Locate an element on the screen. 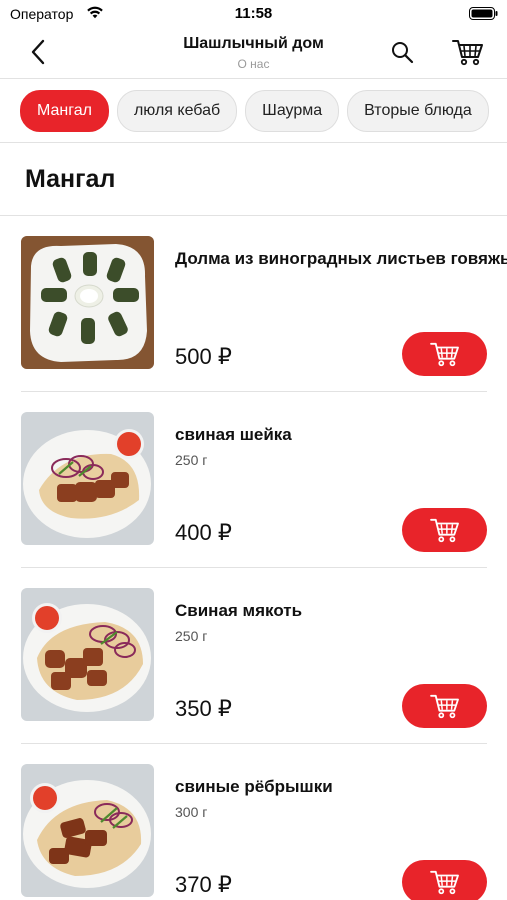 The height and width of the screenshot is (900, 507). back-button is located at coordinates (38, 52).